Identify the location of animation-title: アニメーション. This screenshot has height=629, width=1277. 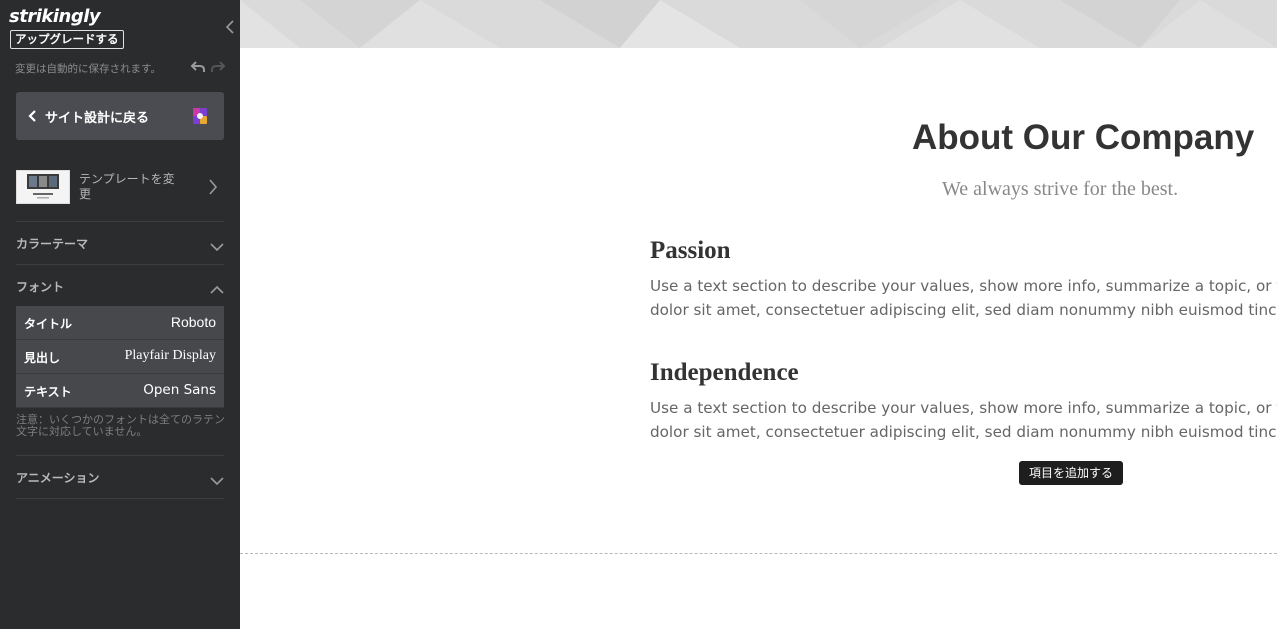
(58, 478).